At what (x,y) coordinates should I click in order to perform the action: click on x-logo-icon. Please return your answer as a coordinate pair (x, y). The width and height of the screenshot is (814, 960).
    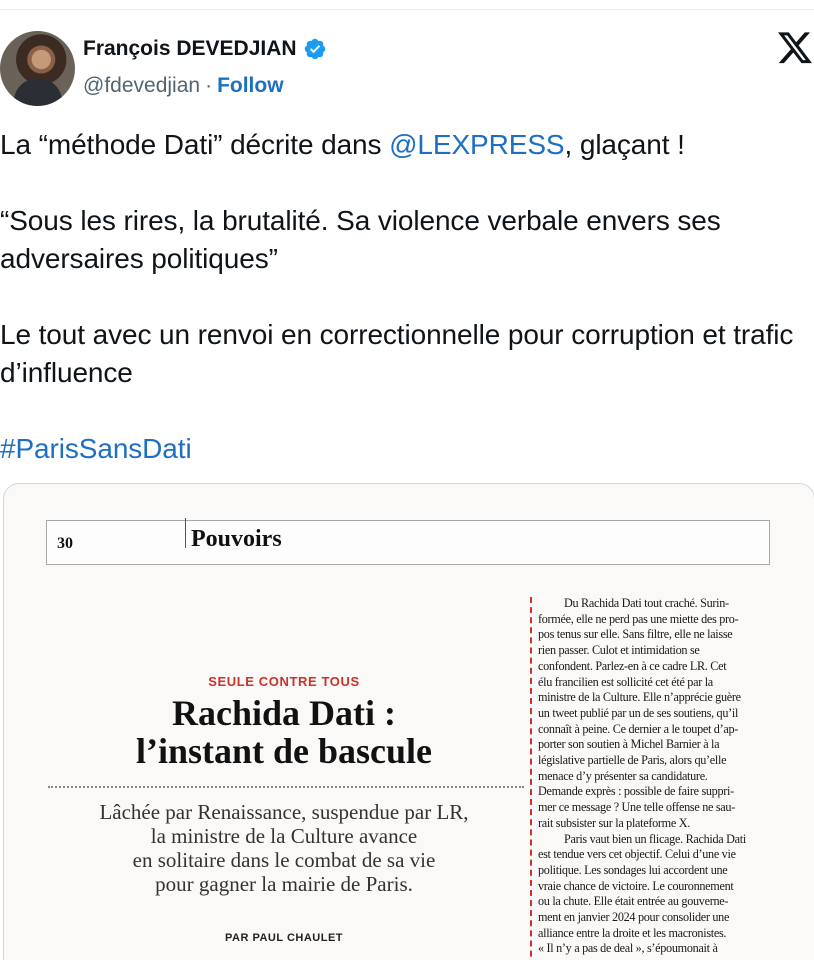
    Looking at the image, I should click on (795, 48).